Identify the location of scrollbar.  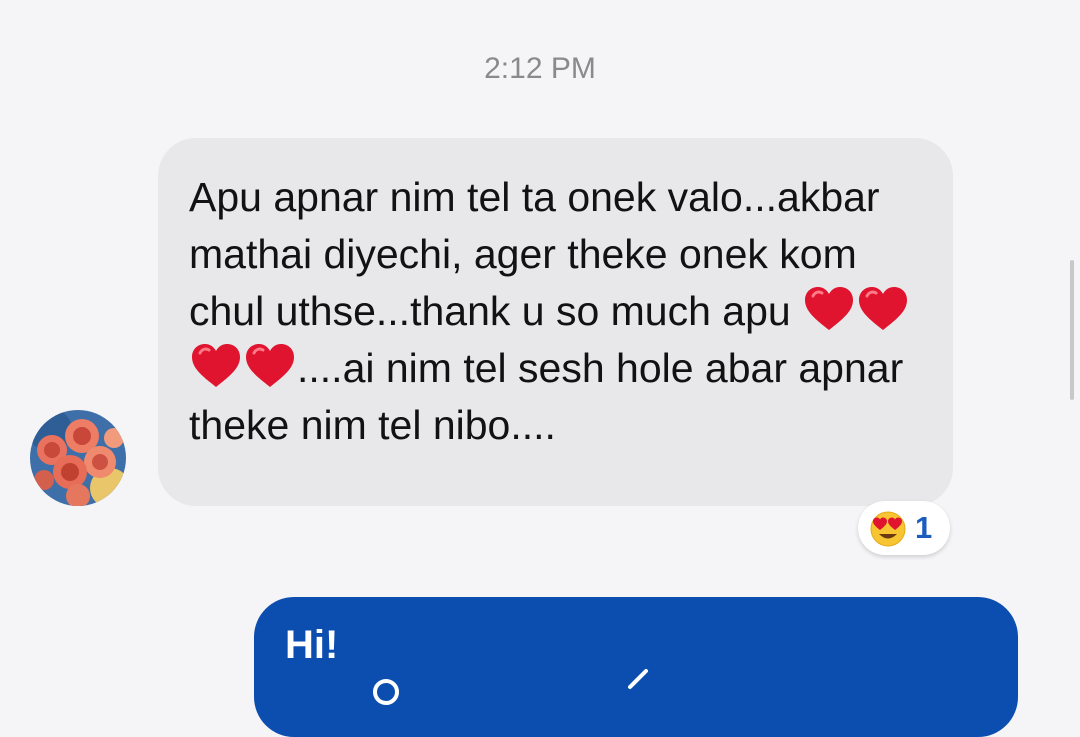
(1072, 330).